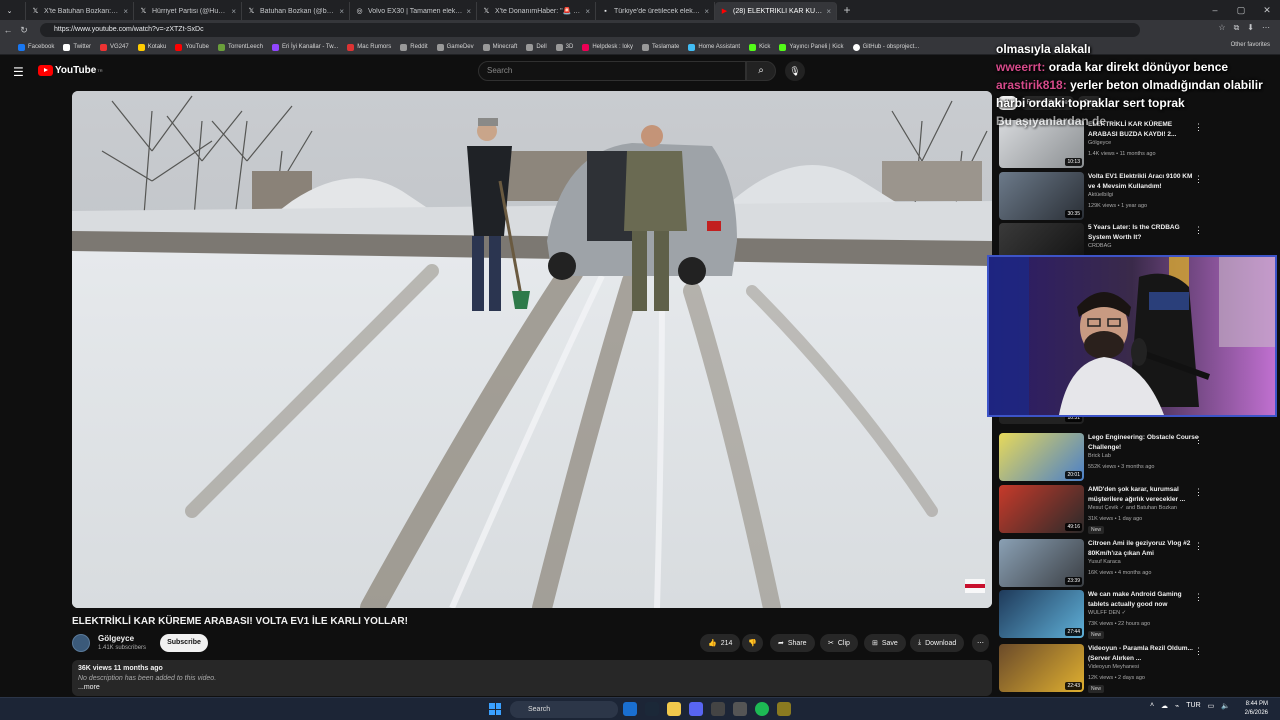 The image size is (1280, 720). I want to click on new-tab-button: +, so click(847, 10).